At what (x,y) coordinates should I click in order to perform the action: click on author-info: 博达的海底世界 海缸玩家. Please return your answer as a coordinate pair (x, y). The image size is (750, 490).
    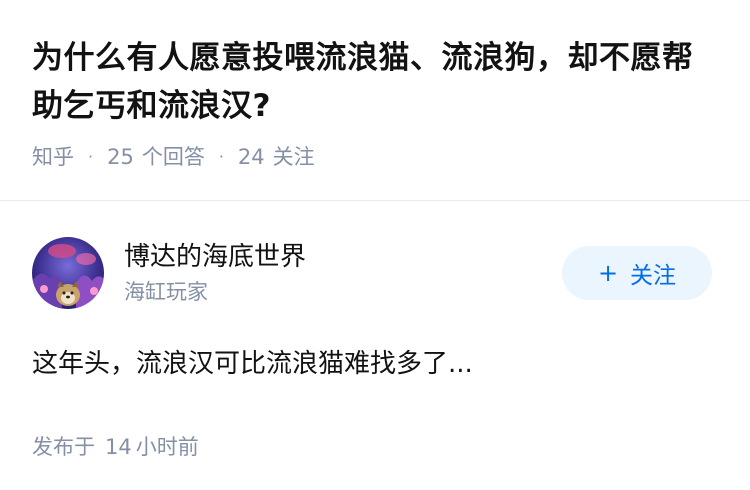
    Looking at the image, I should click on (343, 273).